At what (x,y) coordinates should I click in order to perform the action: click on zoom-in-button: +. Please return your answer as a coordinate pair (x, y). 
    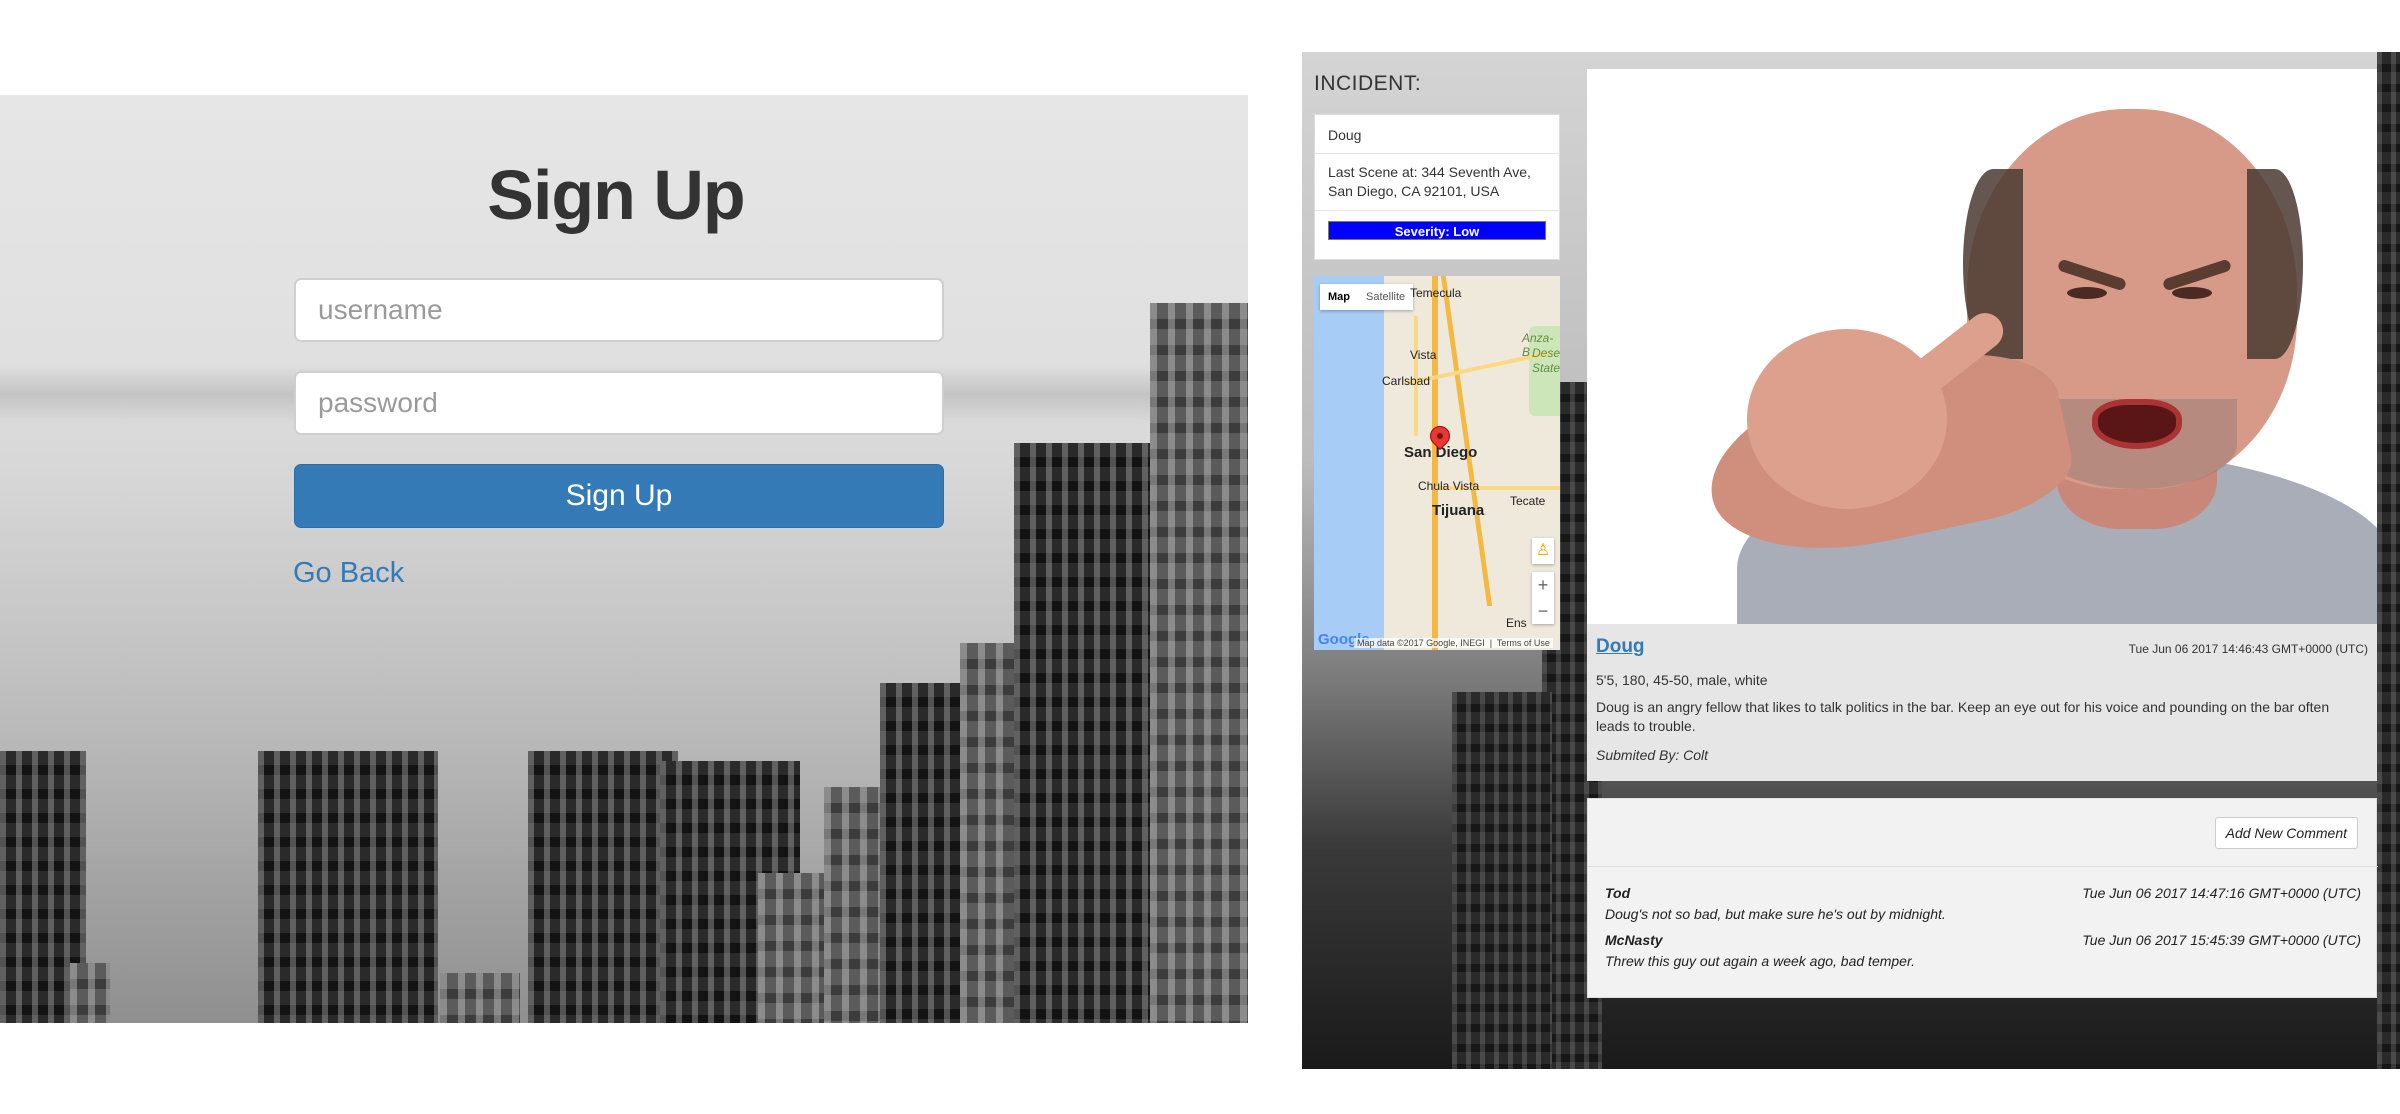
    Looking at the image, I should click on (1543, 585).